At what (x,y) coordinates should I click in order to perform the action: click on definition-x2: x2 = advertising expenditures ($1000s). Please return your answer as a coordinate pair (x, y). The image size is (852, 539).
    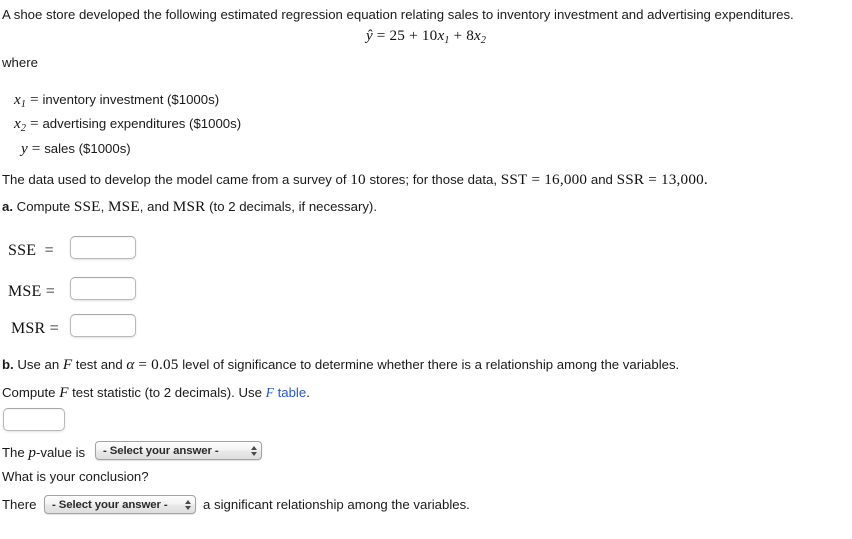
    Looking at the image, I should click on (127, 124).